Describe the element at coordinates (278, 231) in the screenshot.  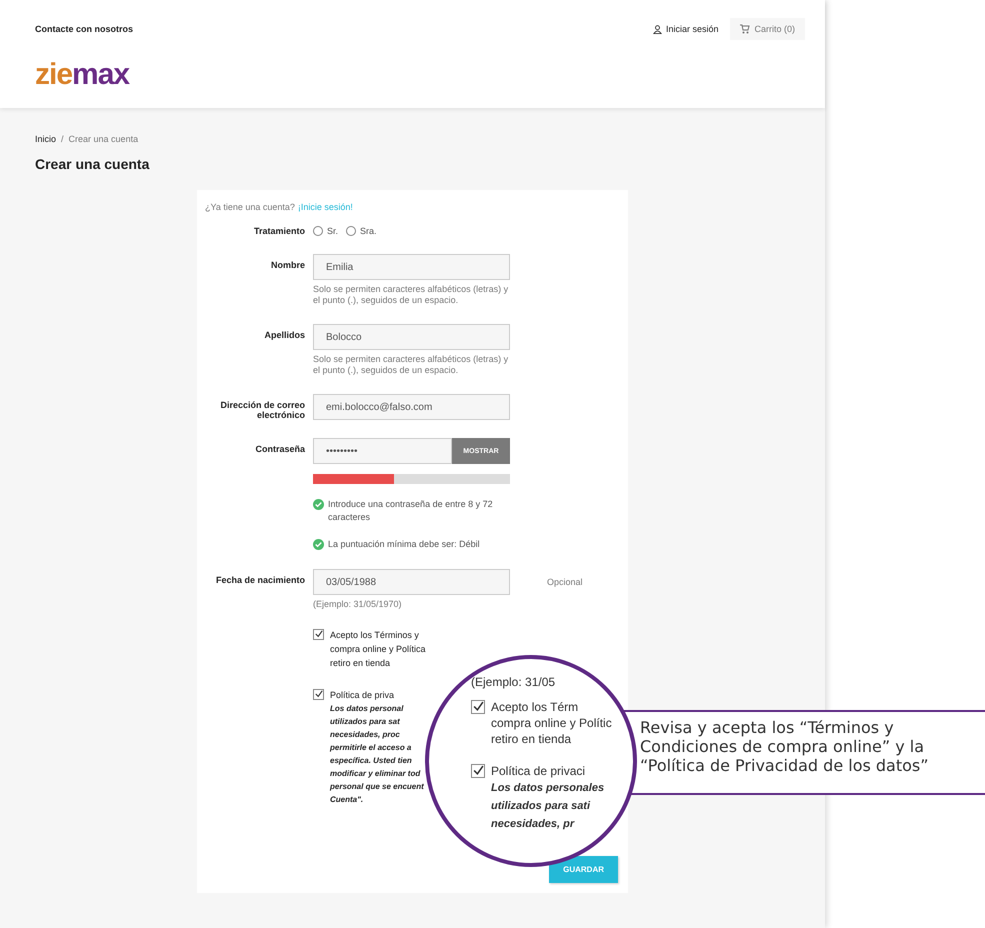
I see `field-label: Tratamiento` at that location.